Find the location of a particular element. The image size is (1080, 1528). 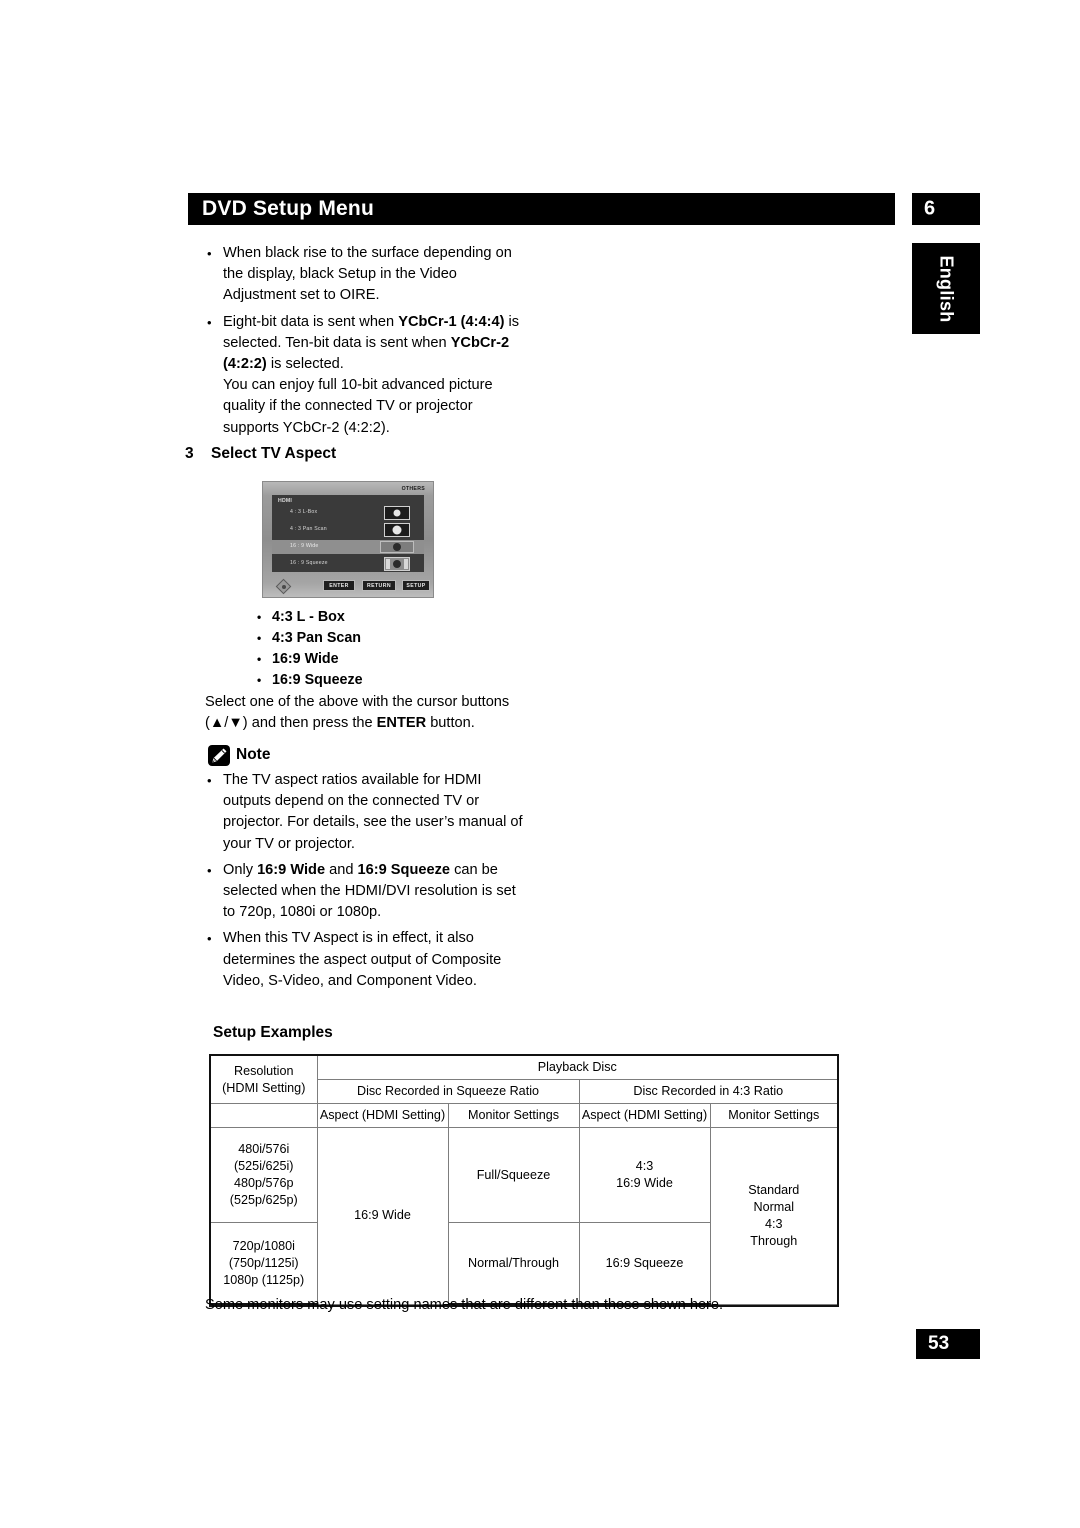

aspect-panscan-icon is located at coordinates (397, 530).